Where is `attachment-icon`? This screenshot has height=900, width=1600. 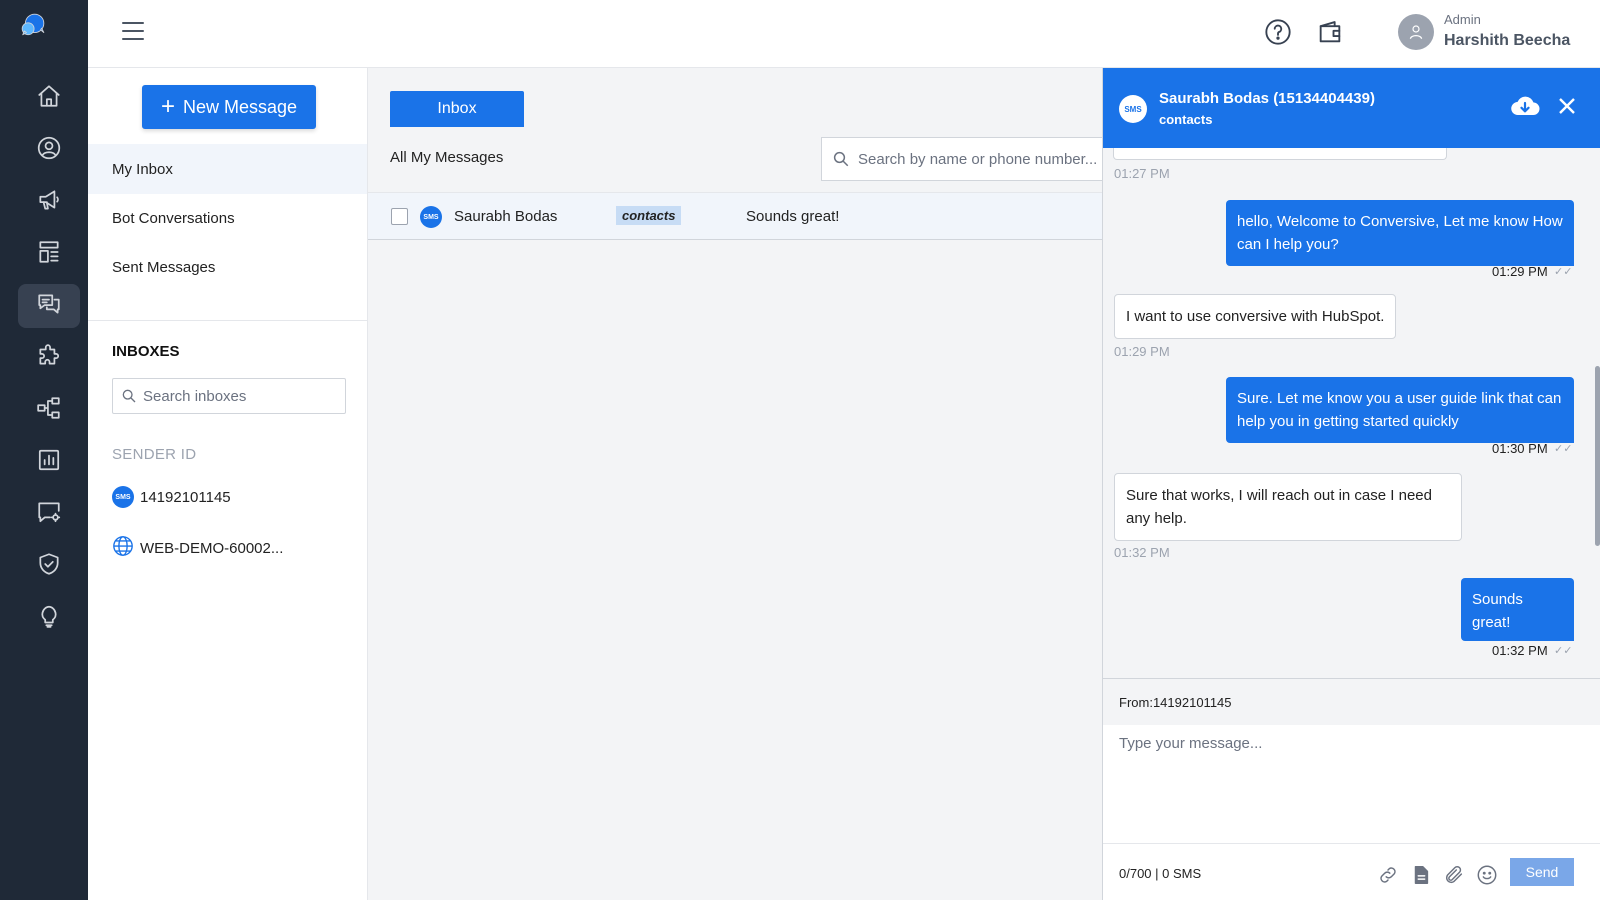 attachment-icon is located at coordinates (1454, 875).